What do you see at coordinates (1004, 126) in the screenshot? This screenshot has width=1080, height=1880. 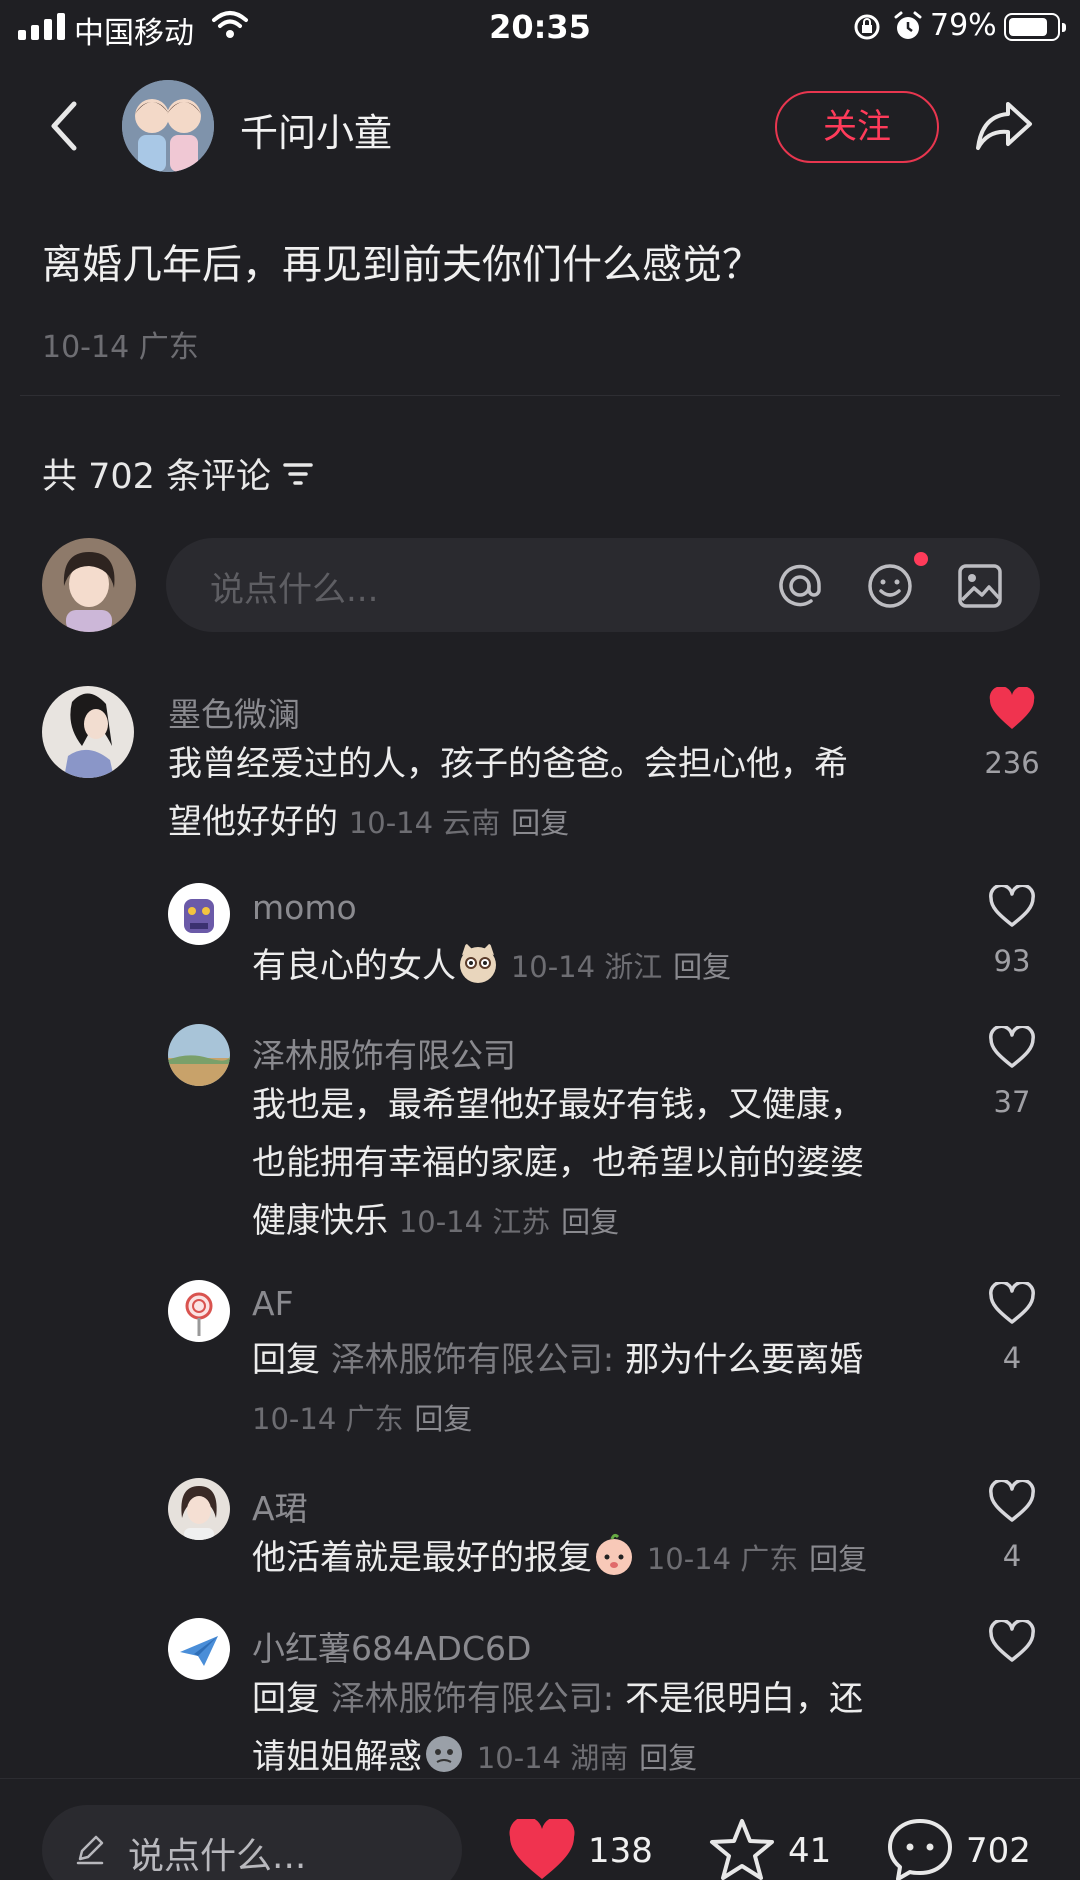 I see `share-button` at bounding box center [1004, 126].